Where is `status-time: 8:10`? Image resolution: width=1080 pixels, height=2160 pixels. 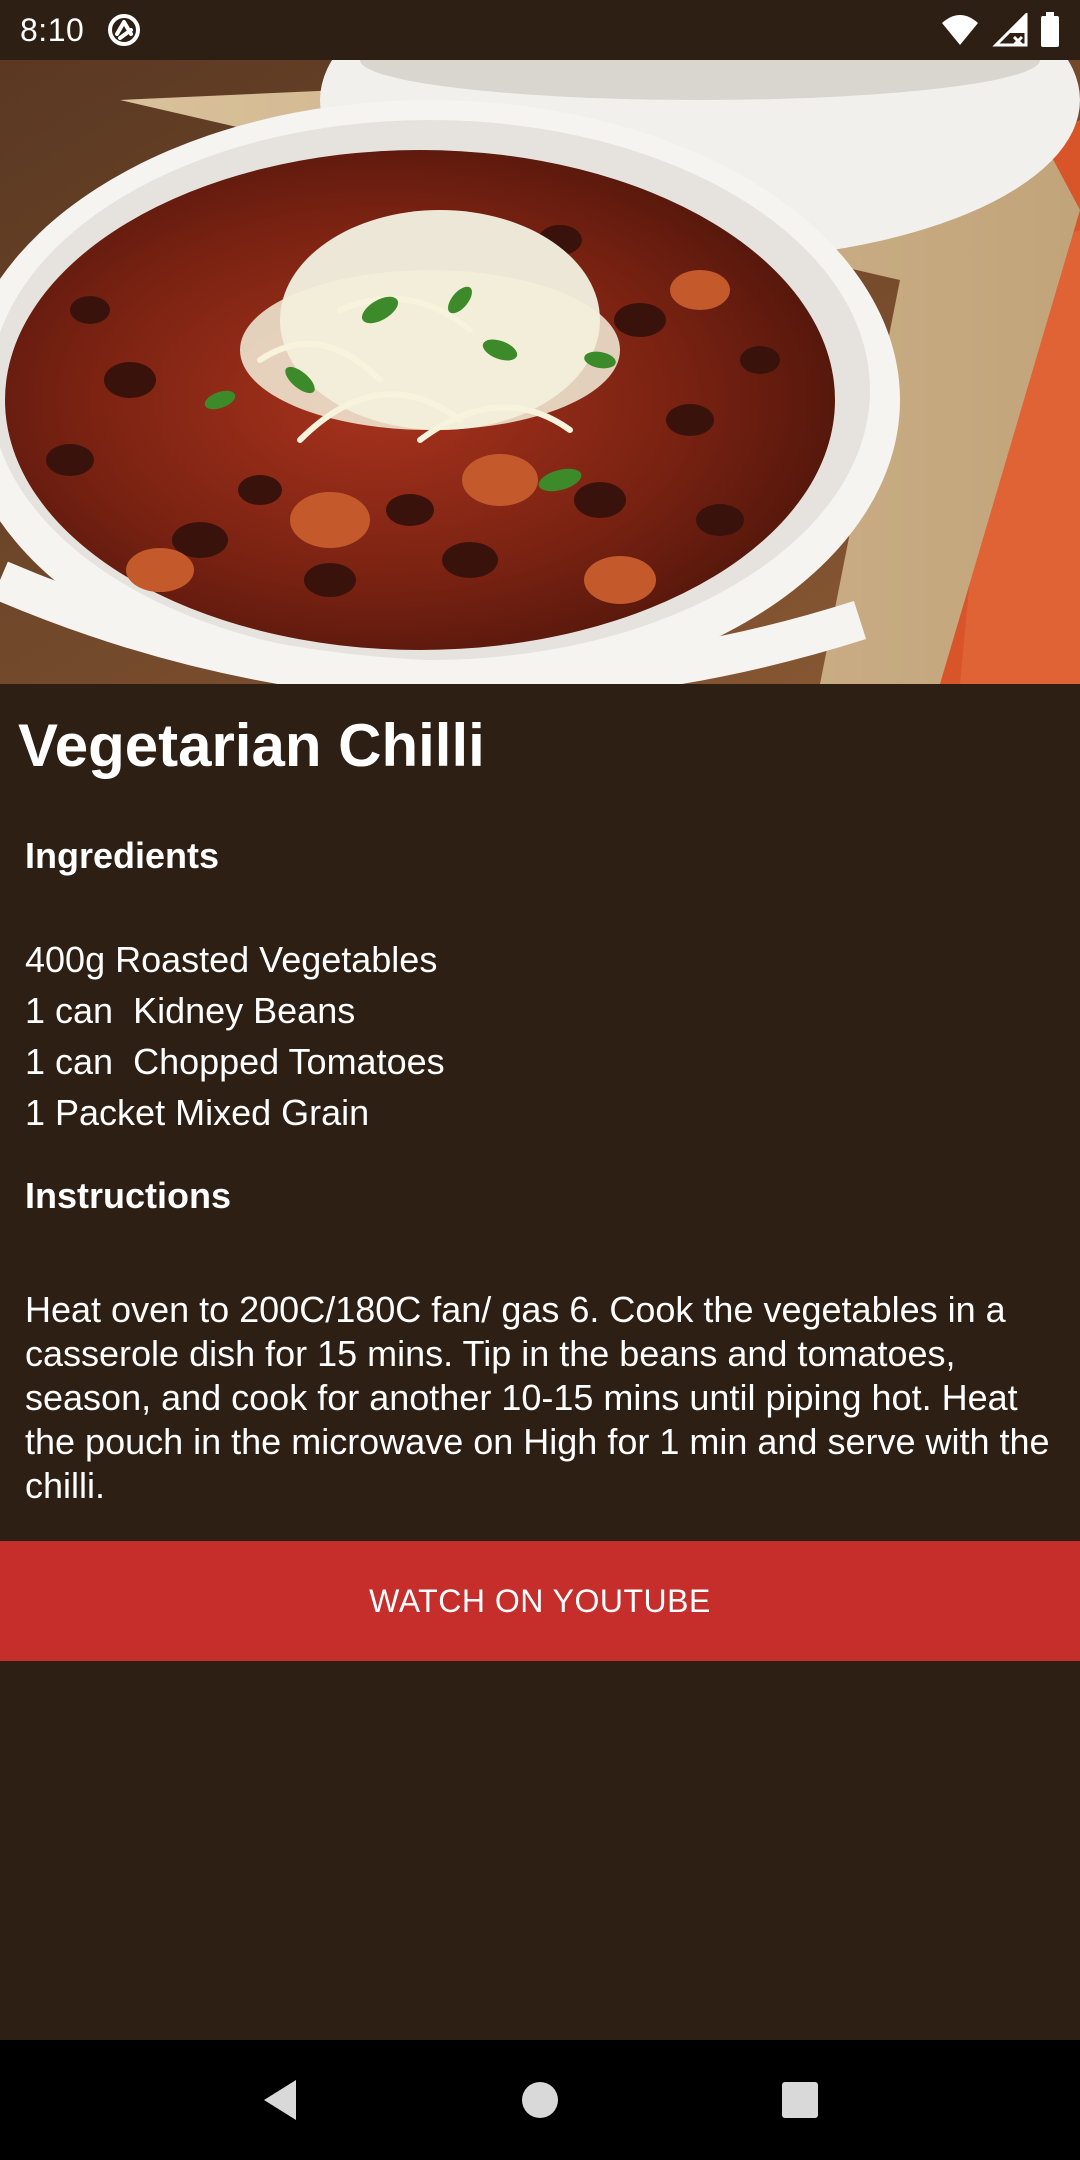 status-time: 8:10 is located at coordinates (52, 29).